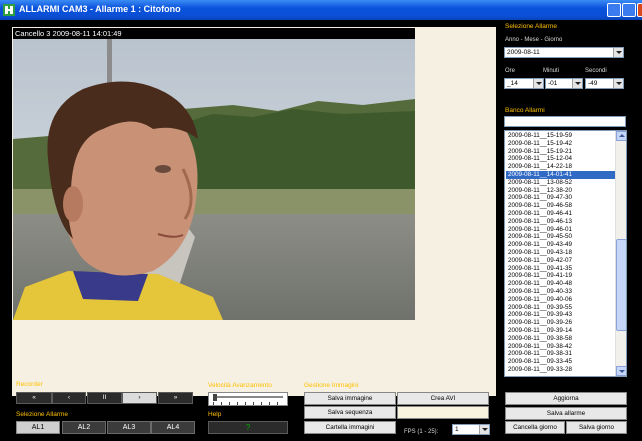  Describe the element at coordinates (621, 136) in the screenshot. I see `scroll-up-icon` at that location.